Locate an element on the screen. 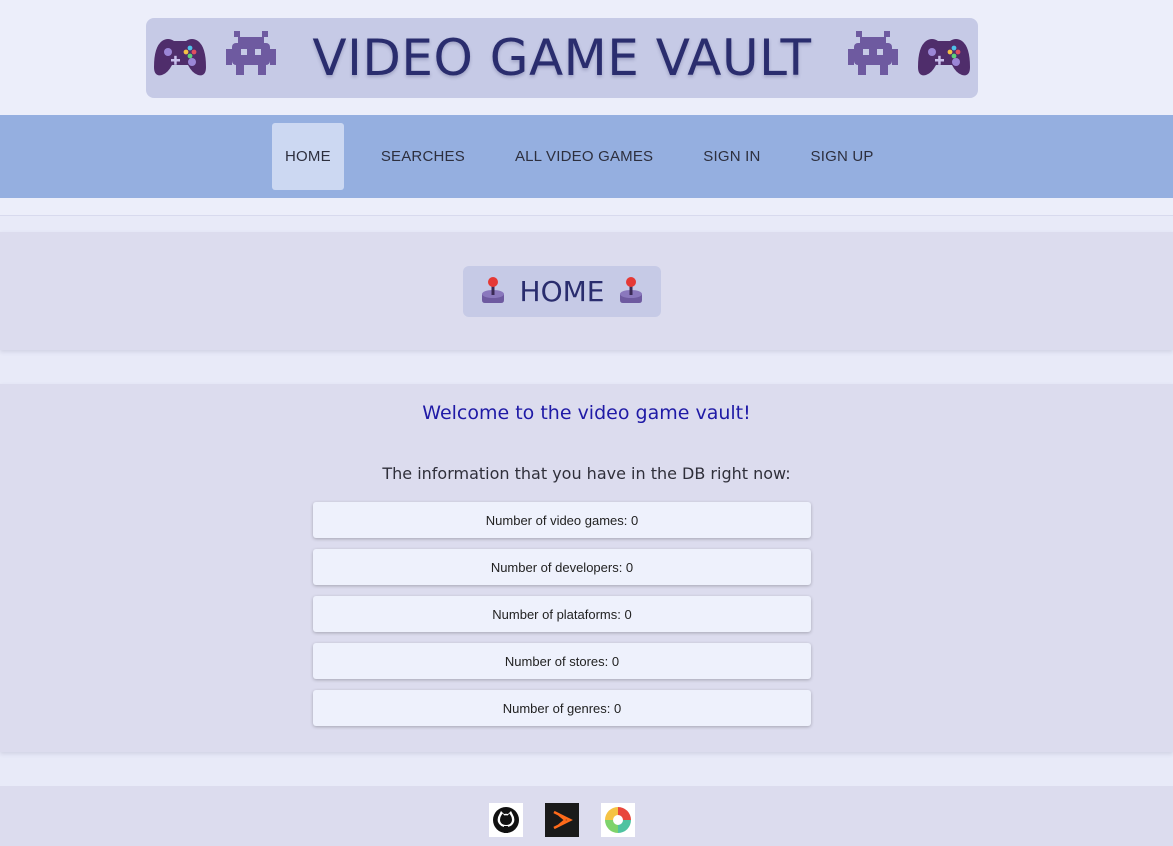 The width and height of the screenshot is (1173, 846). footer is located at coordinates (586, 816).